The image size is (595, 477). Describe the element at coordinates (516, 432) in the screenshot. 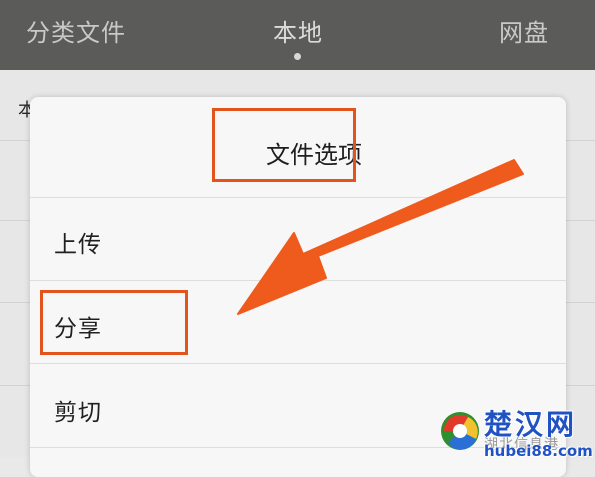

I see `site-watermark: 楚汉网 湖北信息港 hubei88.com` at that location.